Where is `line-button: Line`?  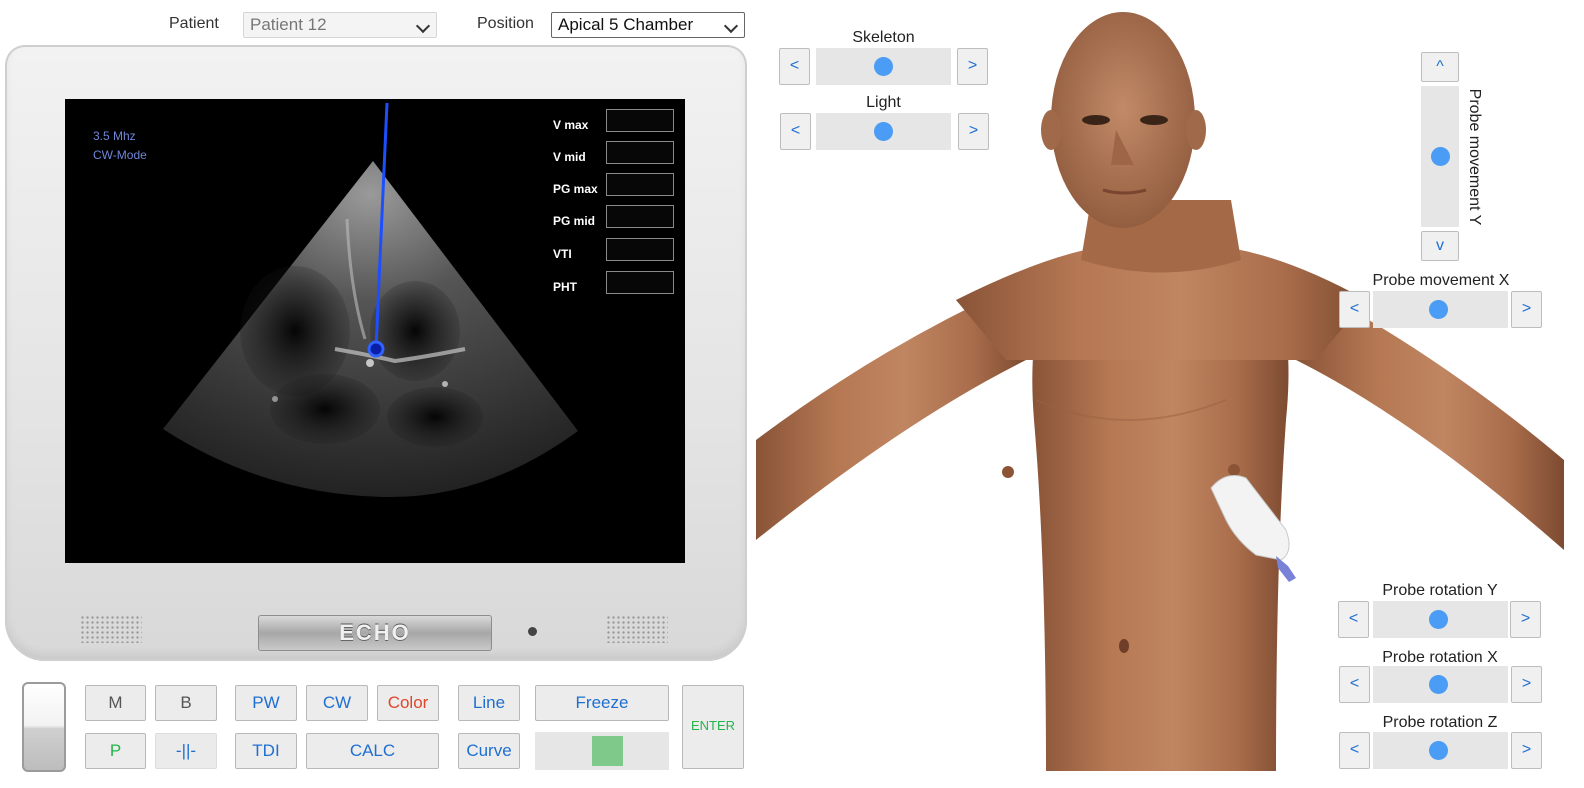 line-button: Line is located at coordinates (489, 703).